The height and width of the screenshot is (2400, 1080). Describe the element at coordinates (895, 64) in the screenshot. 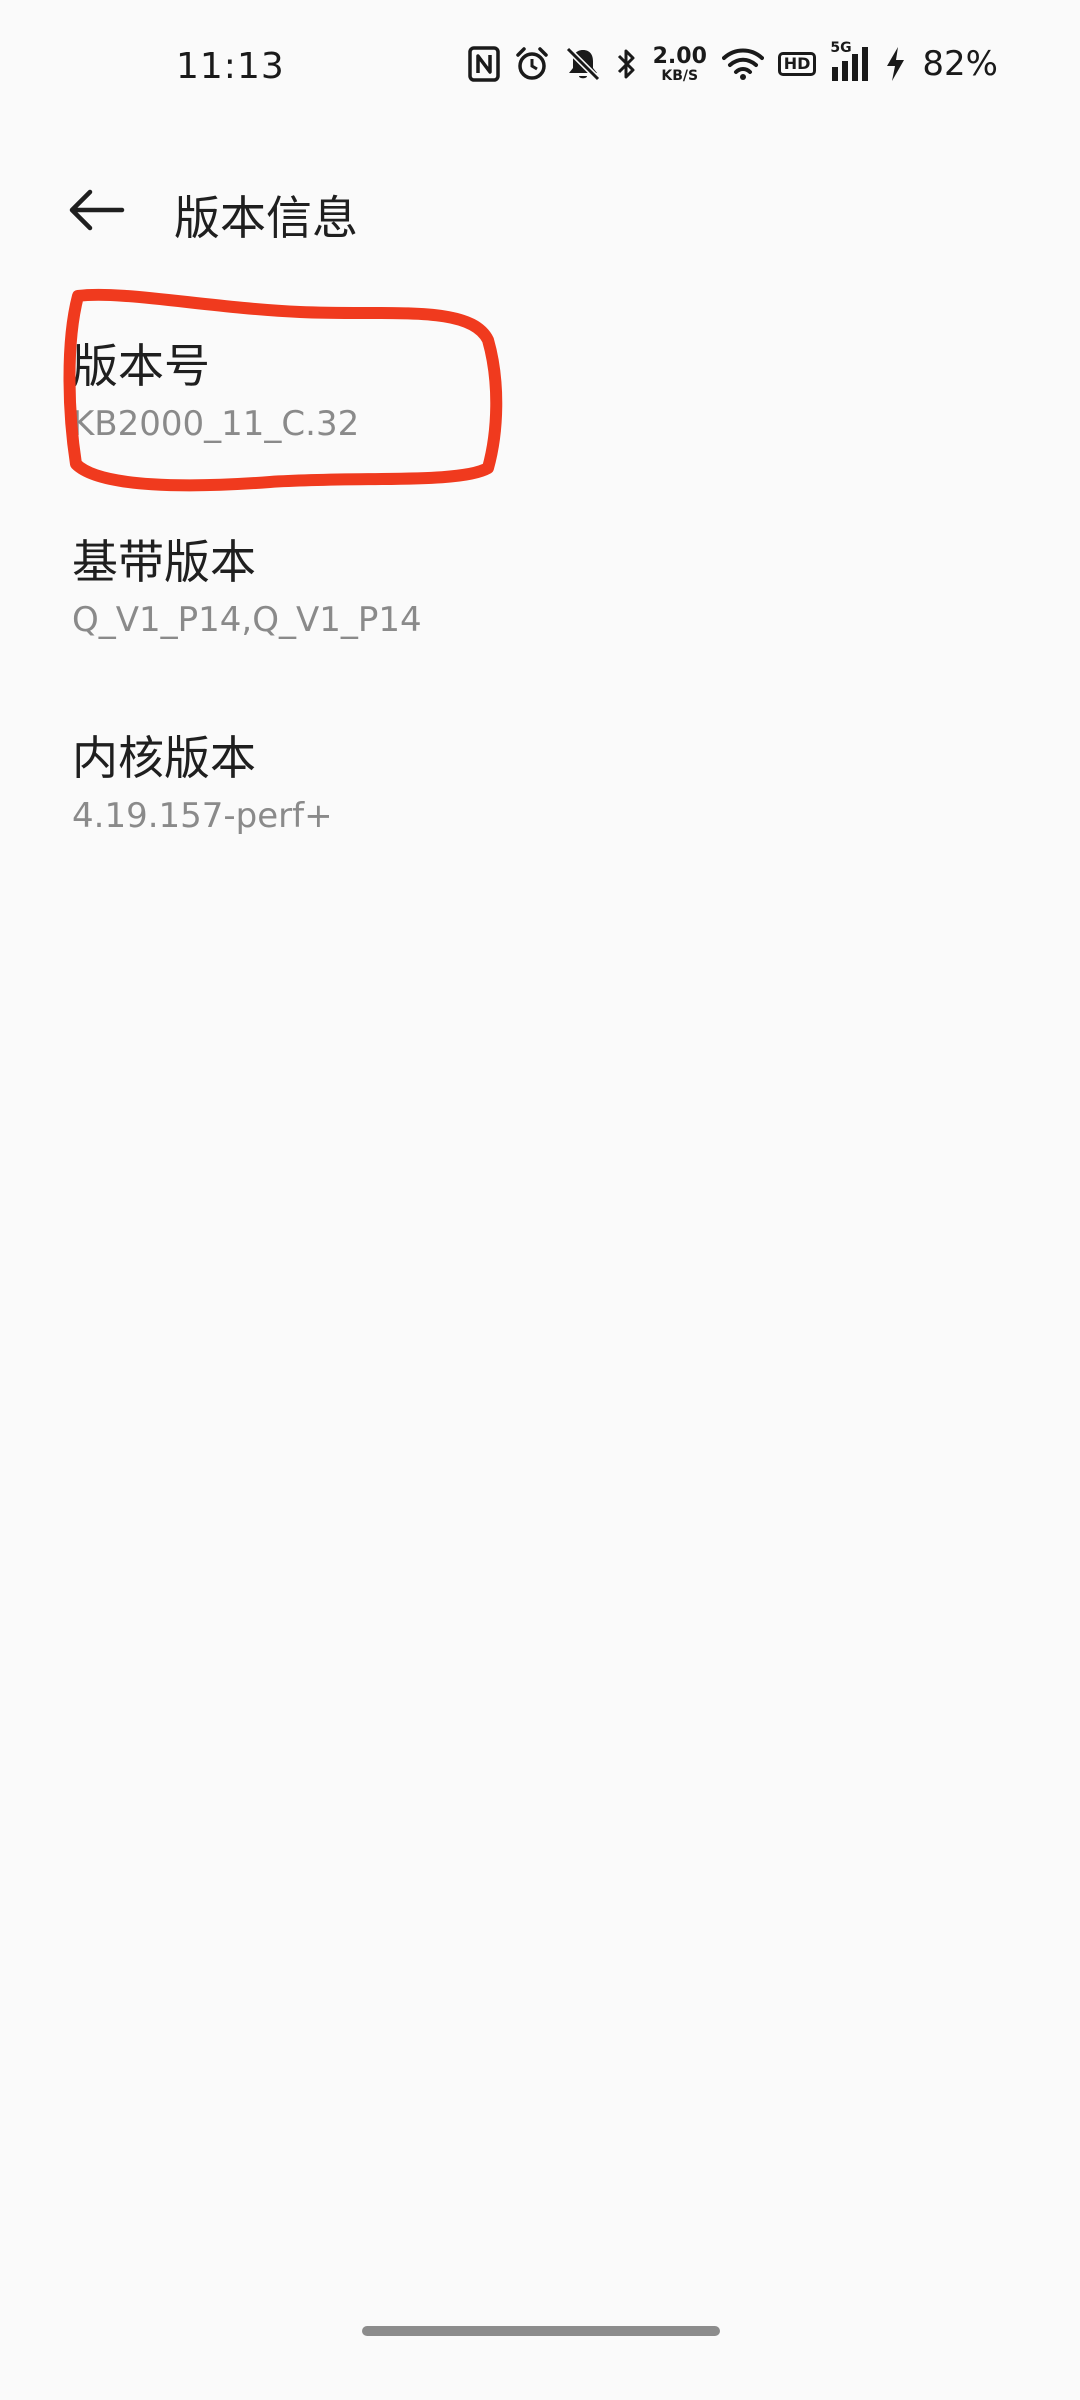

I see `charging-icon` at that location.